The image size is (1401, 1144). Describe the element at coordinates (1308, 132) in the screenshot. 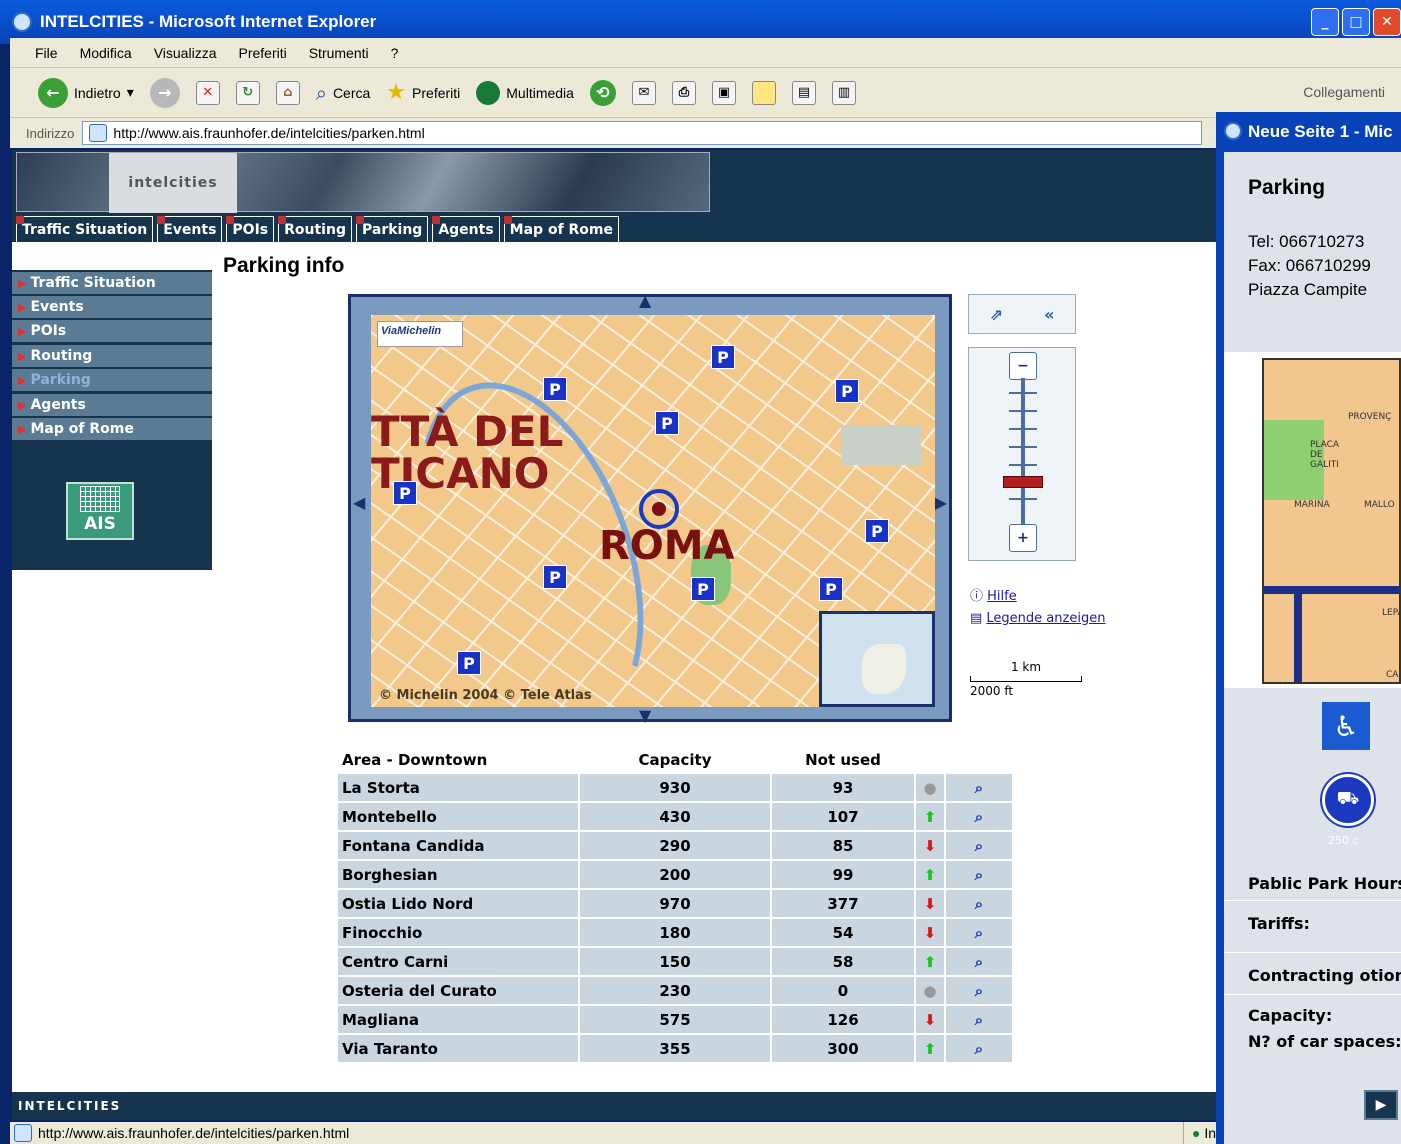

I see `popup-titlebar: Neue Seite 1 - Mic` at that location.